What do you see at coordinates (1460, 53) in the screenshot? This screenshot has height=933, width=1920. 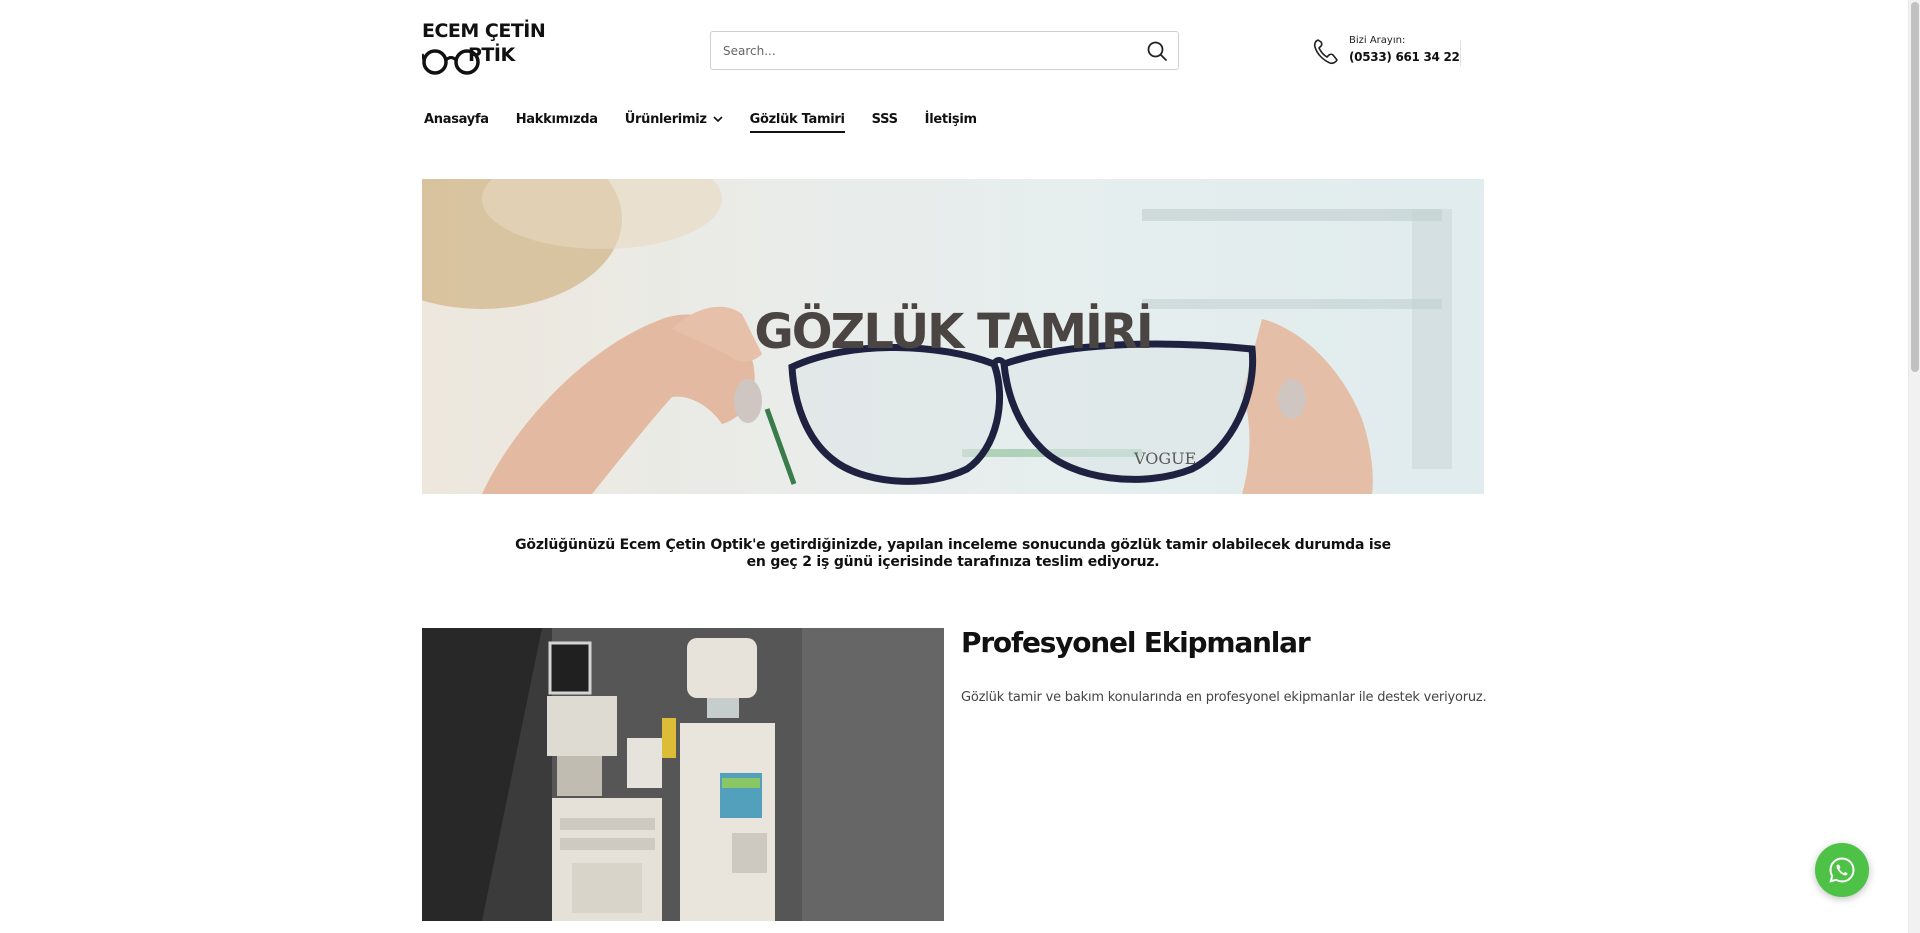 I see `header-divider` at bounding box center [1460, 53].